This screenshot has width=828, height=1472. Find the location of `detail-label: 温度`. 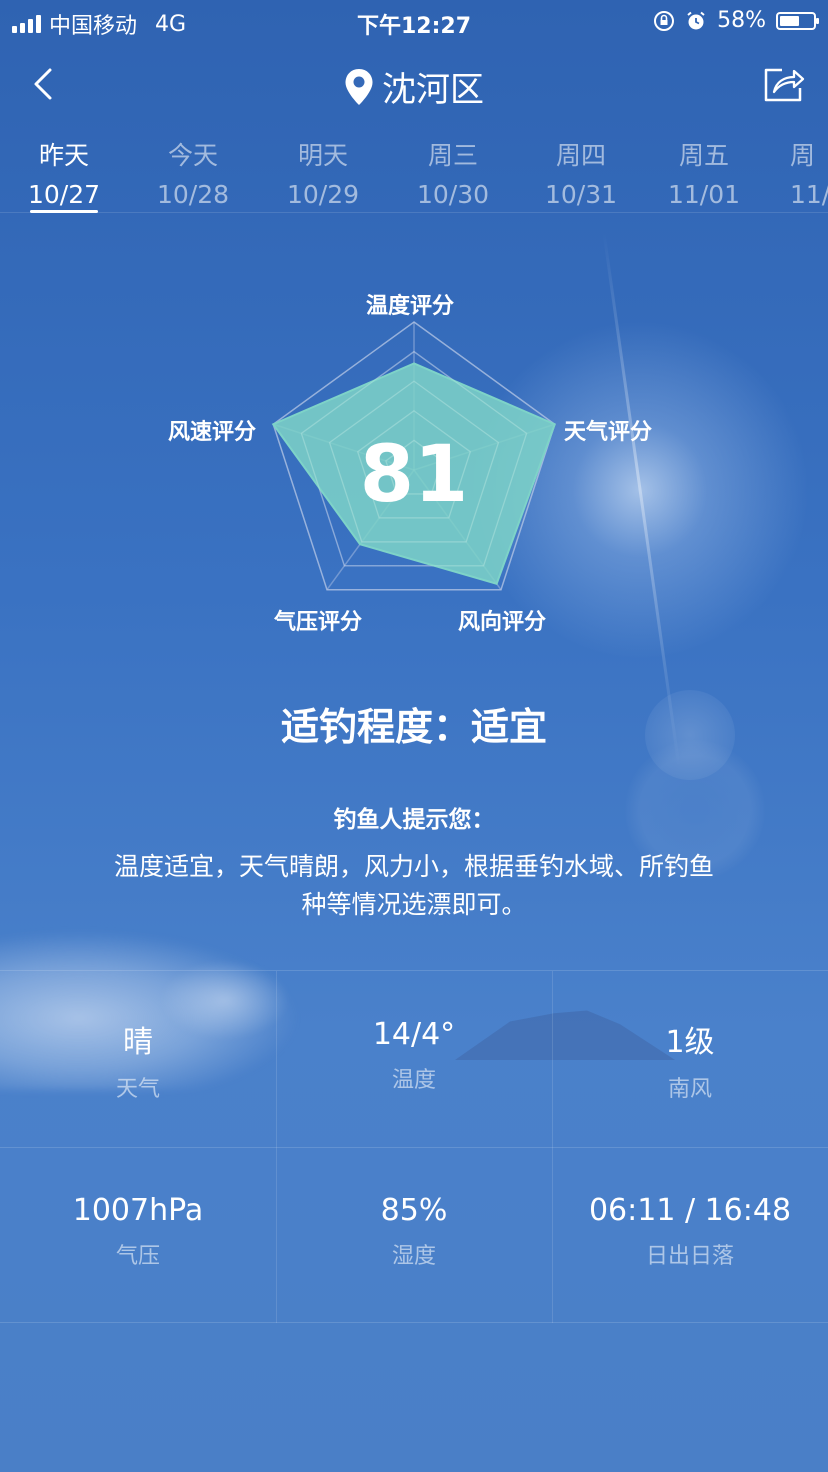

detail-label: 温度 is located at coordinates (413, 1080).